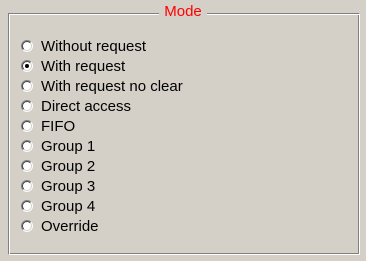 Image resolution: width=366 pixels, height=261 pixels. What do you see at coordinates (102, 226) in the screenshot?
I see `radio-option: Override` at bounding box center [102, 226].